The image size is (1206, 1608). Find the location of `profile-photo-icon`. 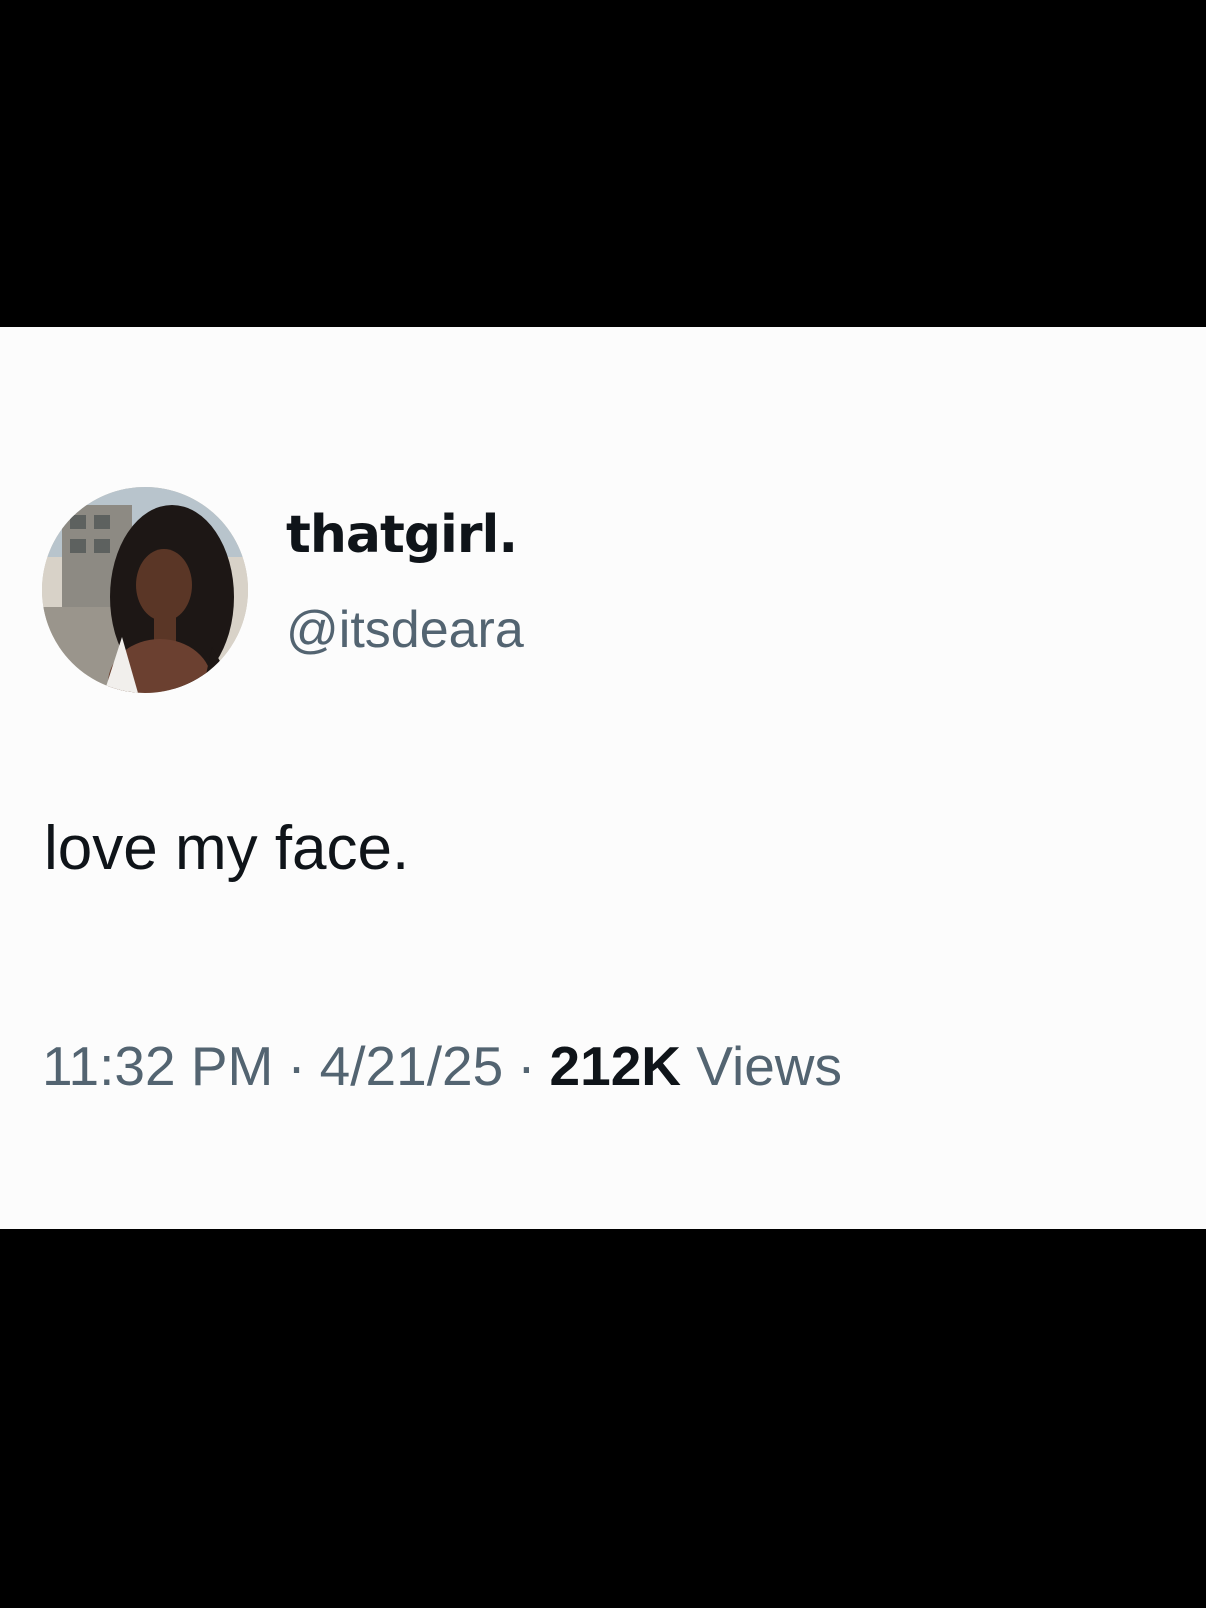

profile-photo-icon is located at coordinates (145, 590).